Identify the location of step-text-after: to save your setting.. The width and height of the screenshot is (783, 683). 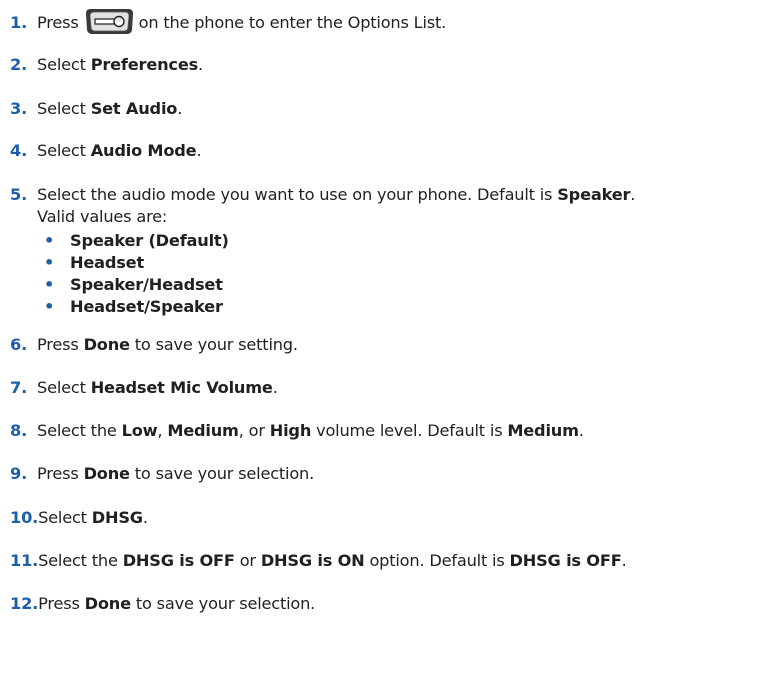
(213, 344).